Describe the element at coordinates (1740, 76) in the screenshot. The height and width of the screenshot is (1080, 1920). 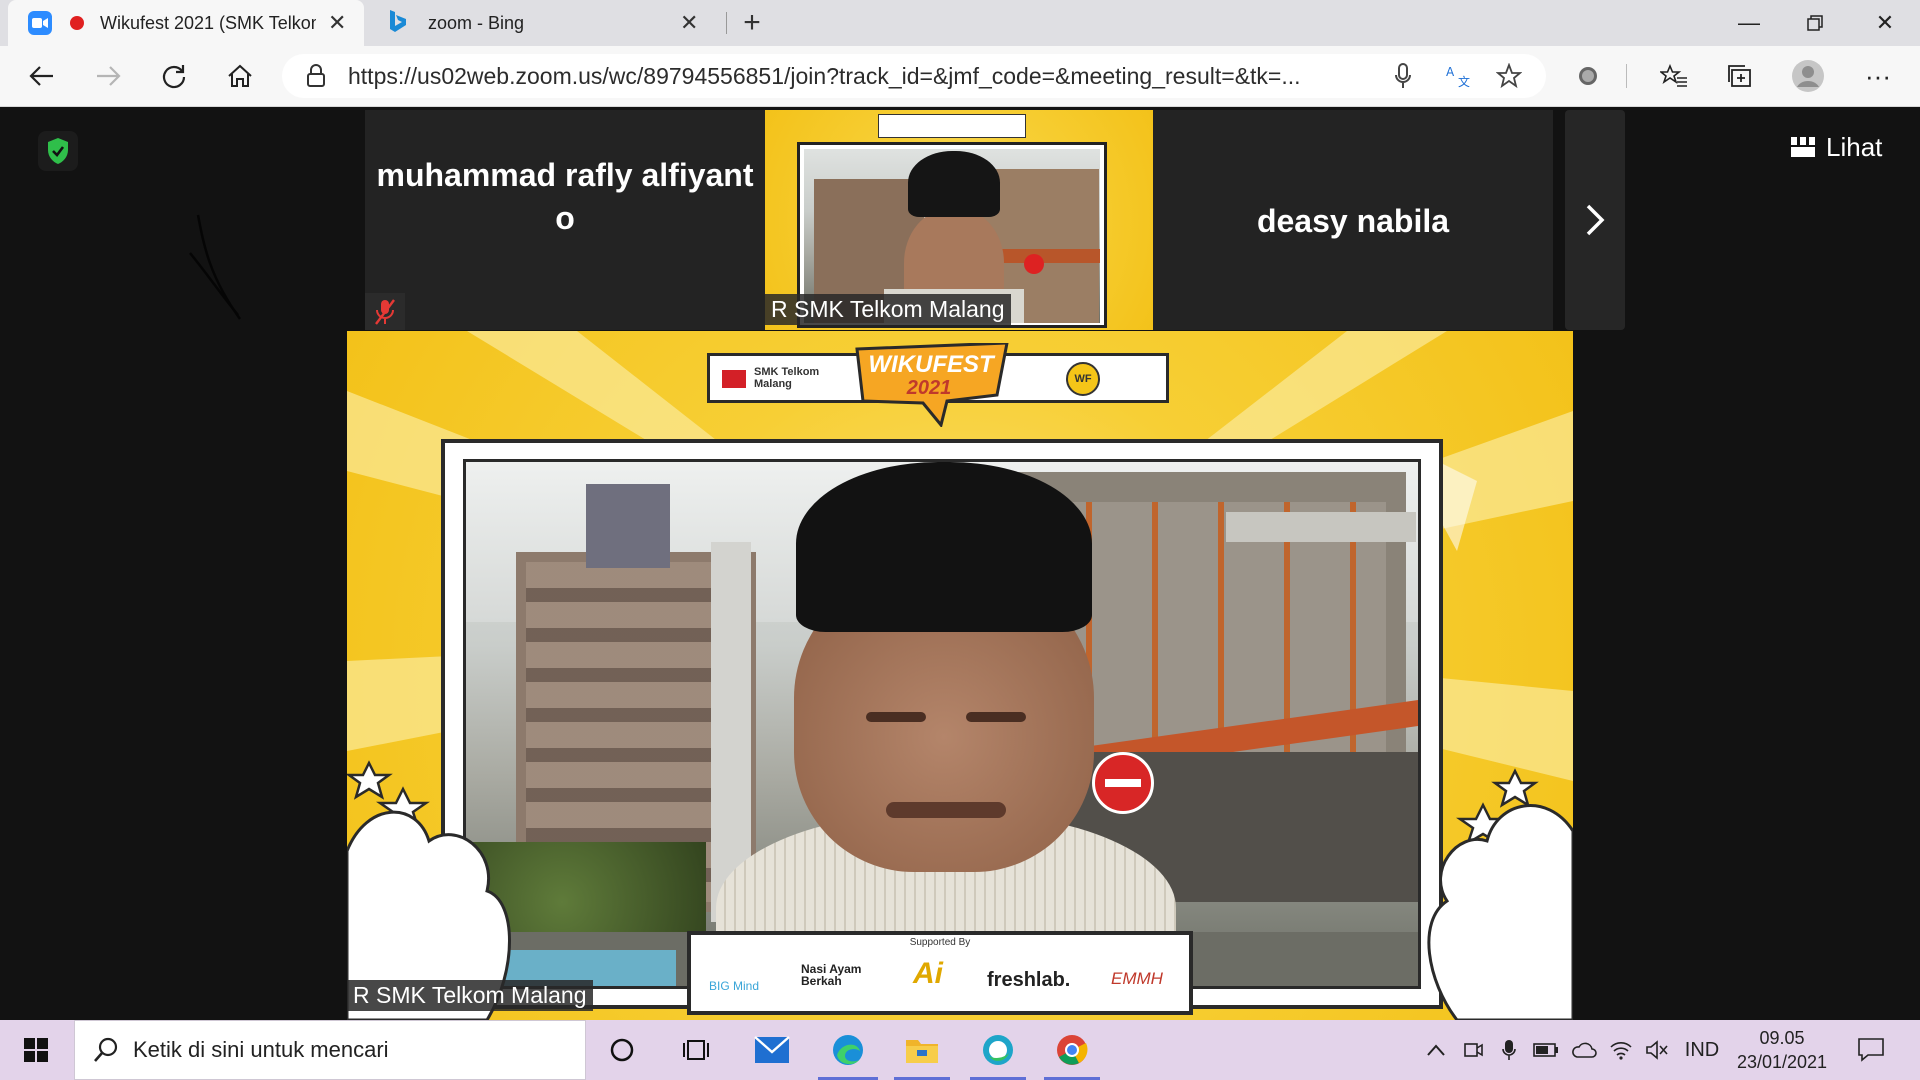
I see `collections-icon` at that location.